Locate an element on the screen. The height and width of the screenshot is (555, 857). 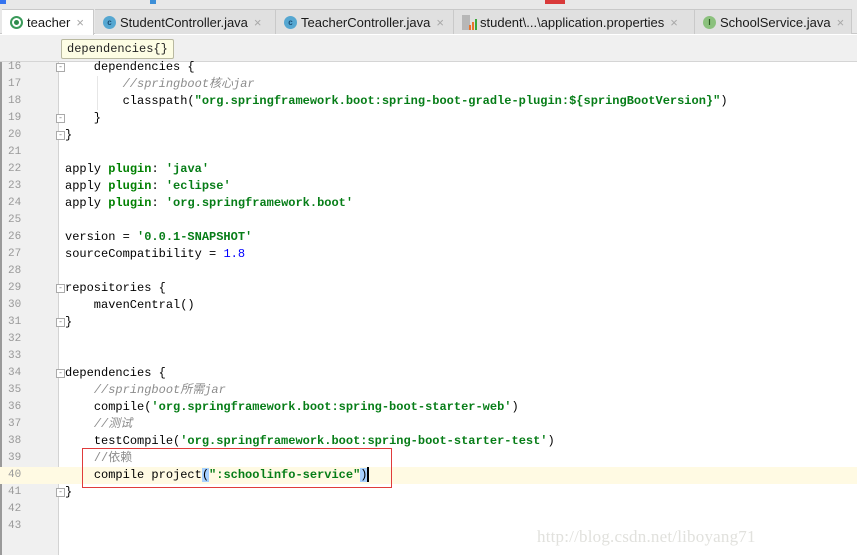
line-number: 40 is located at coordinates (15, 475).